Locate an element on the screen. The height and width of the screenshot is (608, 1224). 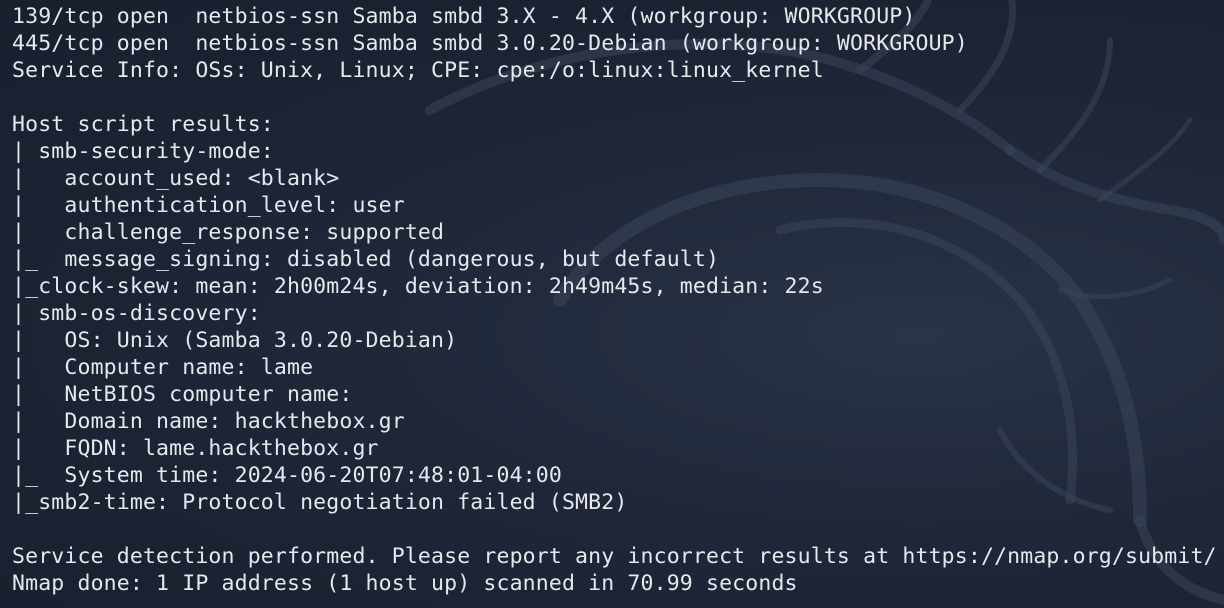
output-line: | authentication_level: user is located at coordinates (208, 205).